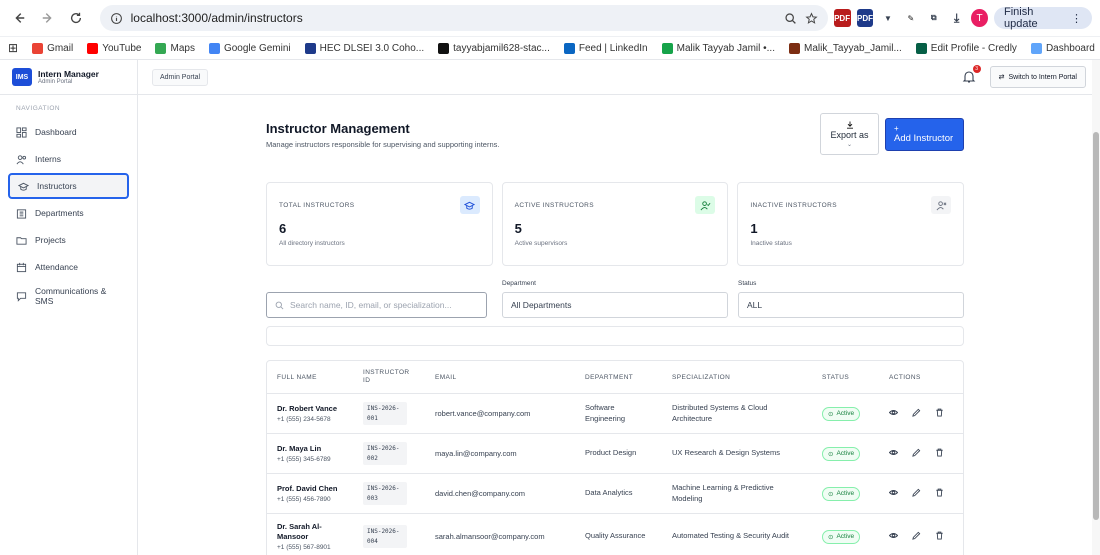 This screenshot has height=555, width=1100. Describe the element at coordinates (463, 18) in the screenshot. I see `address-bar: localhost:3000/admin/instructors` at that location.